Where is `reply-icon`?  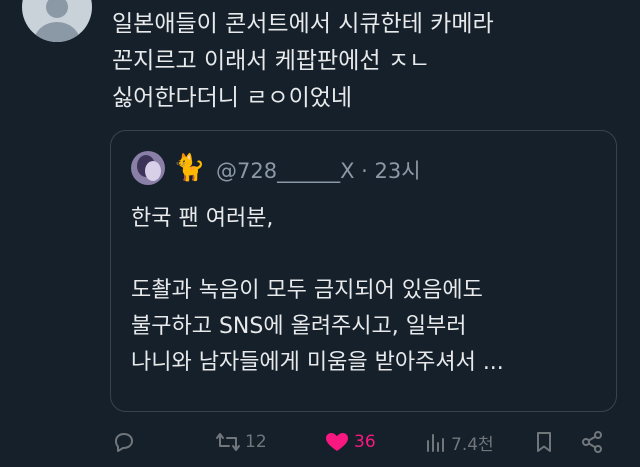
reply-icon is located at coordinates (124, 442).